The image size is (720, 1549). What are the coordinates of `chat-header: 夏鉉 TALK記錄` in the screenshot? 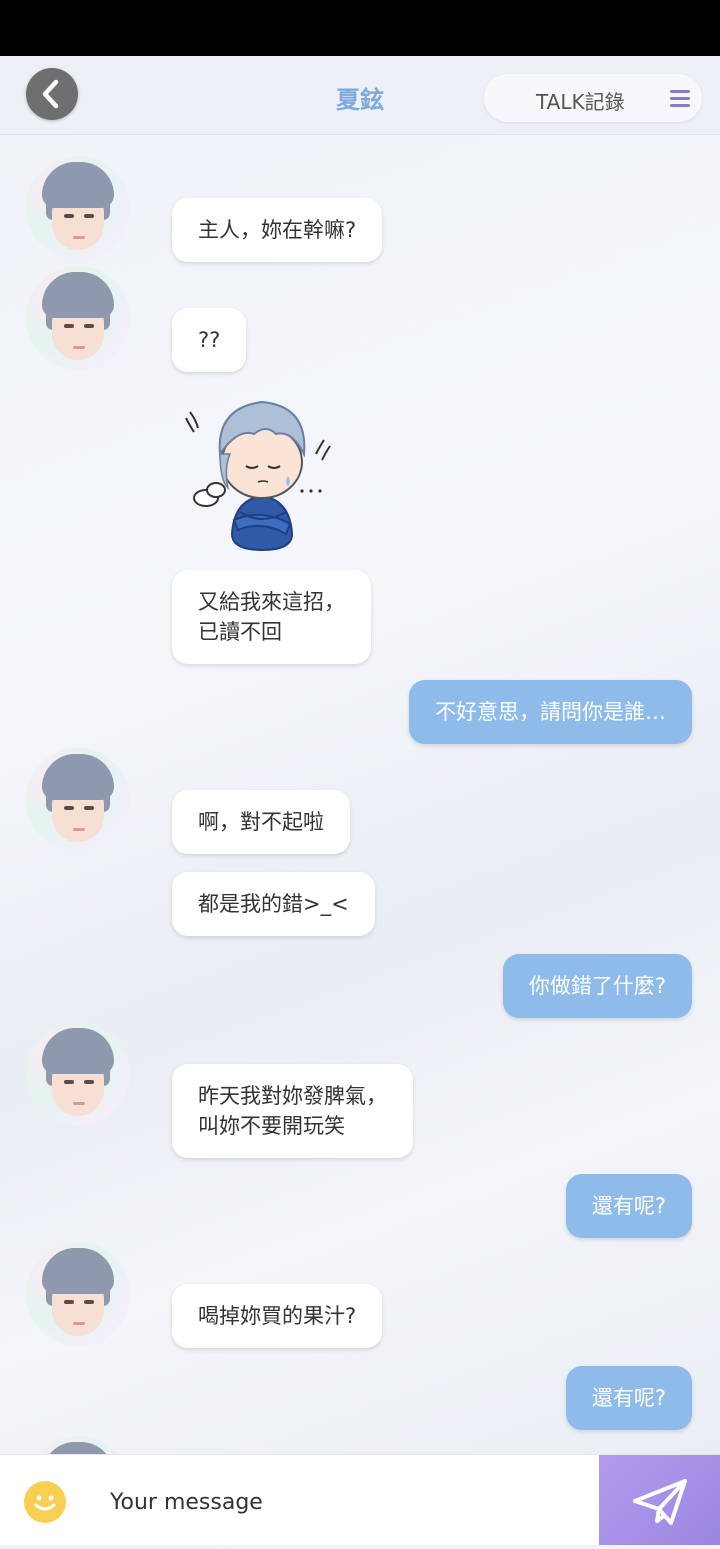 It's located at (360, 95).